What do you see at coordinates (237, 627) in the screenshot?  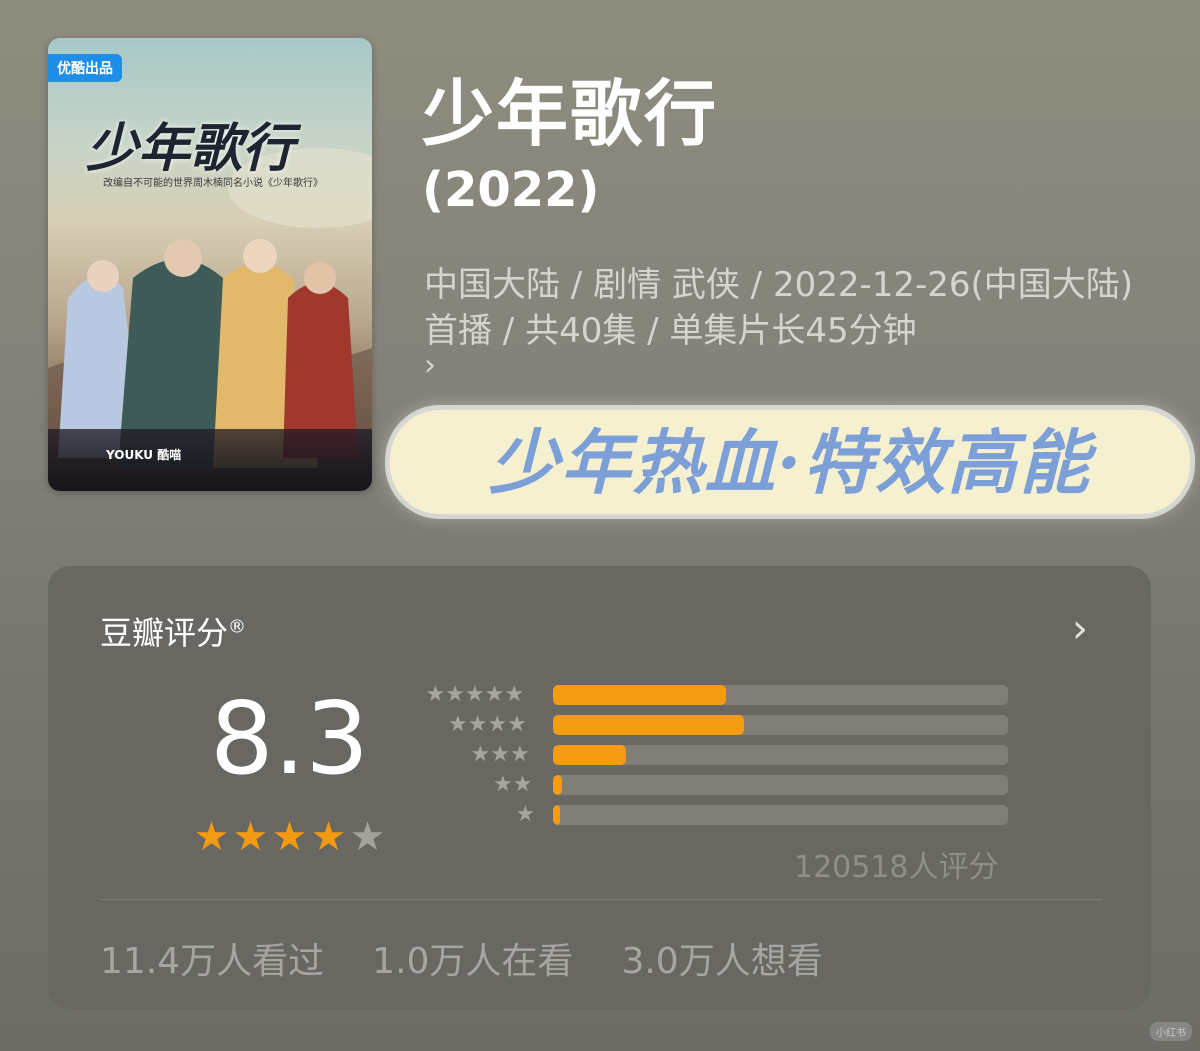 I see `registered-mark: ®` at bounding box center [237, 627].